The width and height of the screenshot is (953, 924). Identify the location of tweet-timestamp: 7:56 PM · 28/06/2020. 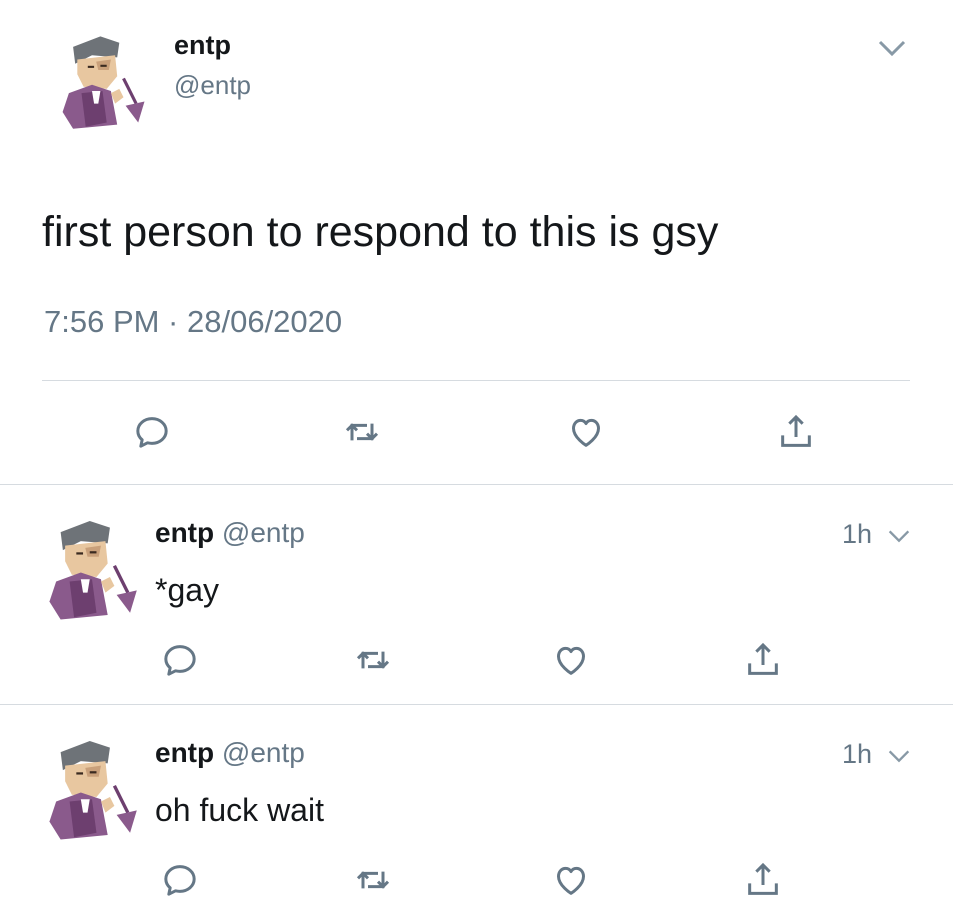
(193, 322).